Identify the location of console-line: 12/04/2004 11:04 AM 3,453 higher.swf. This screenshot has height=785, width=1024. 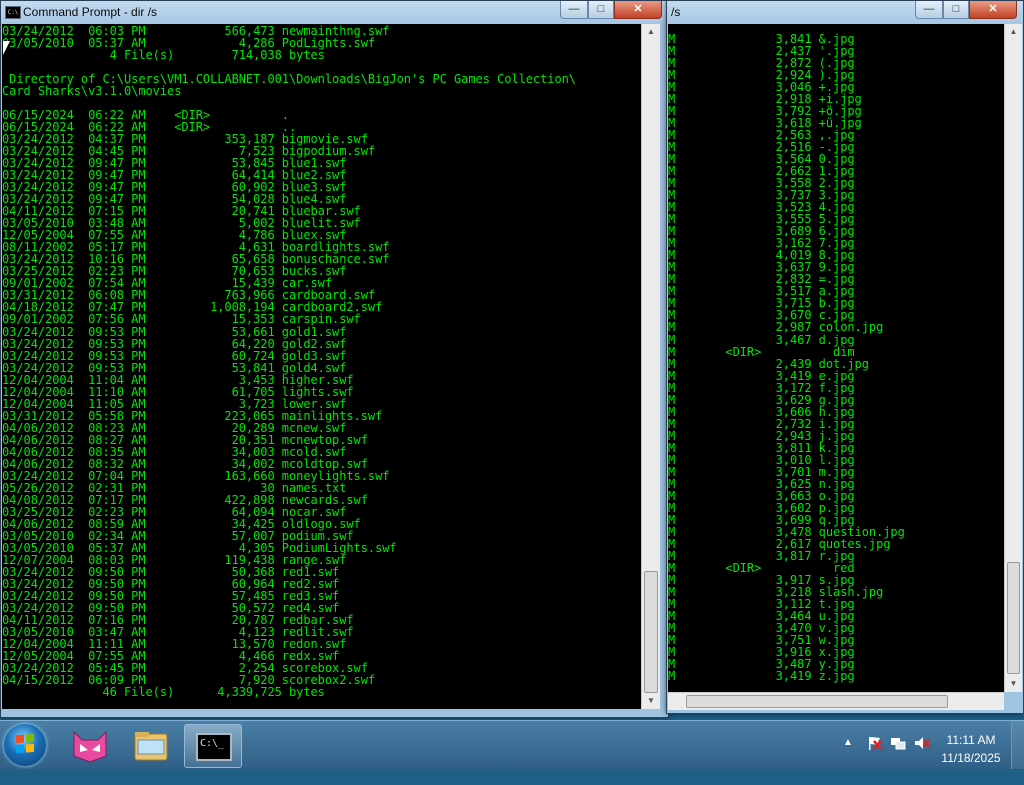
(178, 379).